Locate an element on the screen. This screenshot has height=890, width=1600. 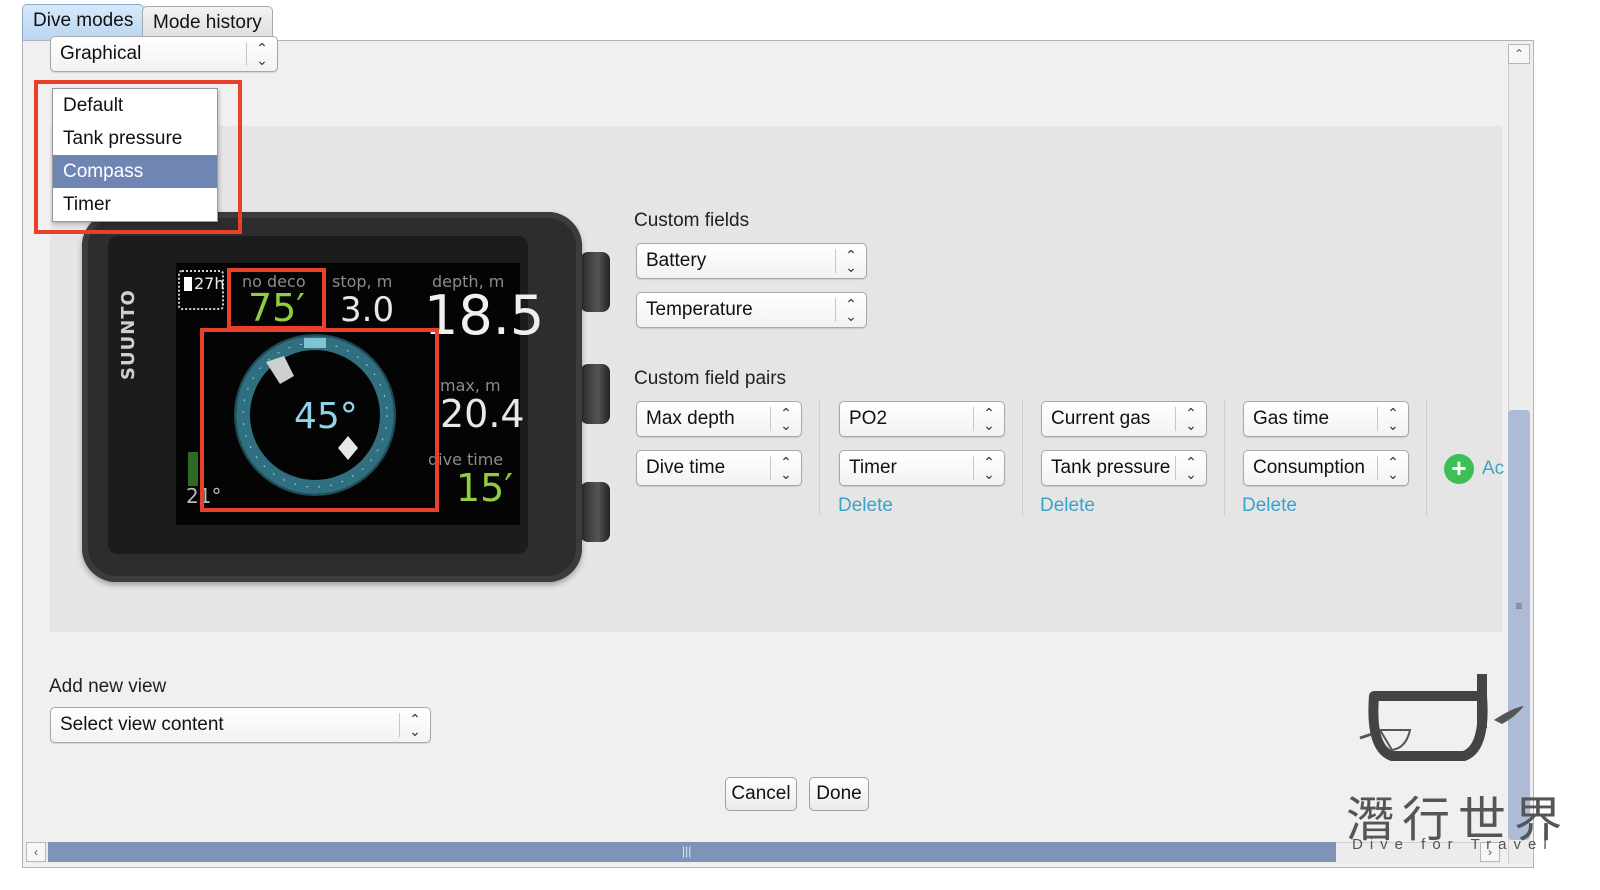
gauge-bar is located at coordinates (193, 469).